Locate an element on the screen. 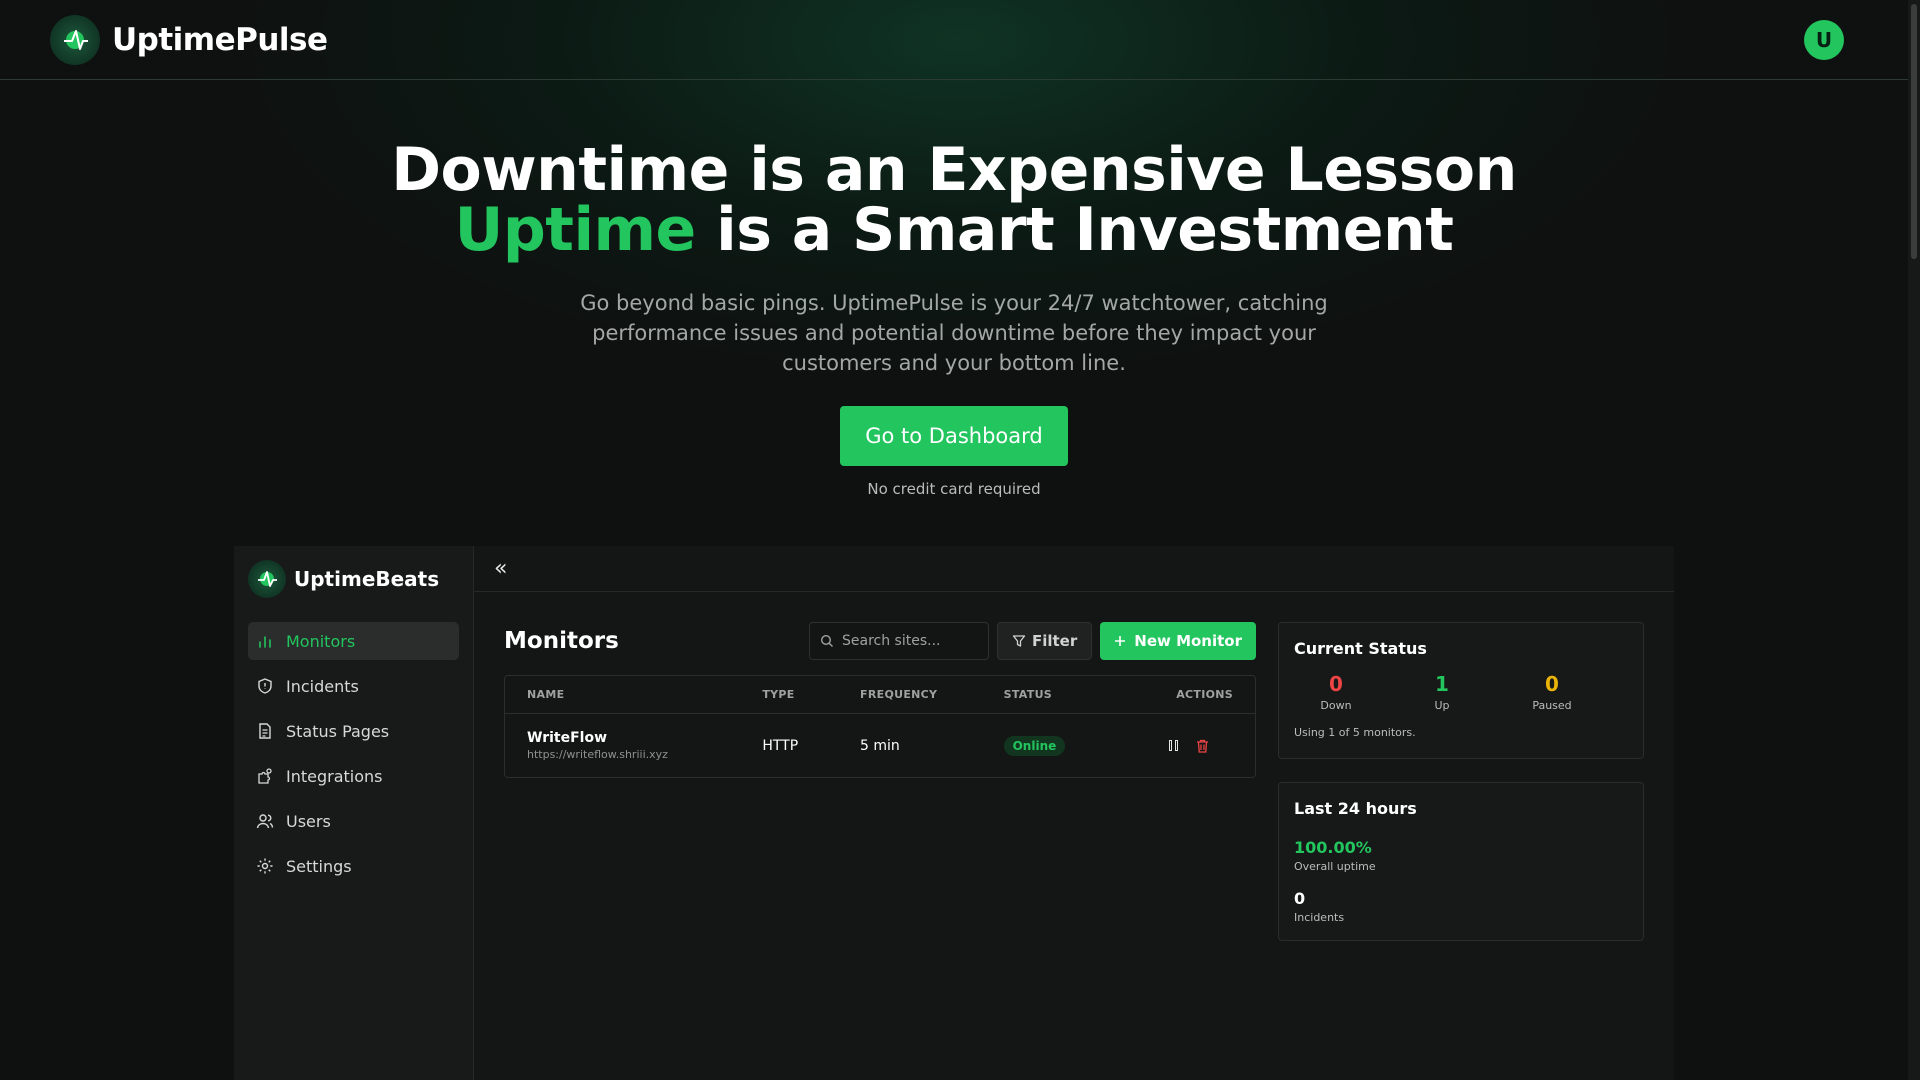  filter-label: Filter is located at coordinates (1054, 641).